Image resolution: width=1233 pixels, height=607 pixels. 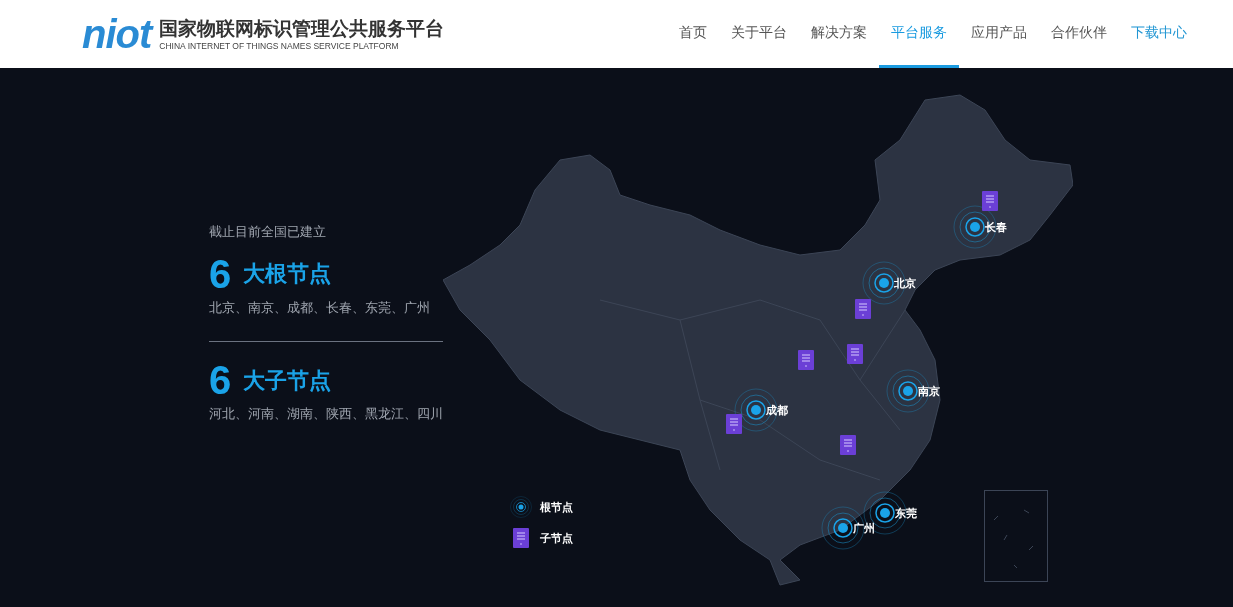 What do you see at coordinates (287, 380) in the screenshot?
I see `node-type-title: 大子节点` at bounding box center [287, 380].